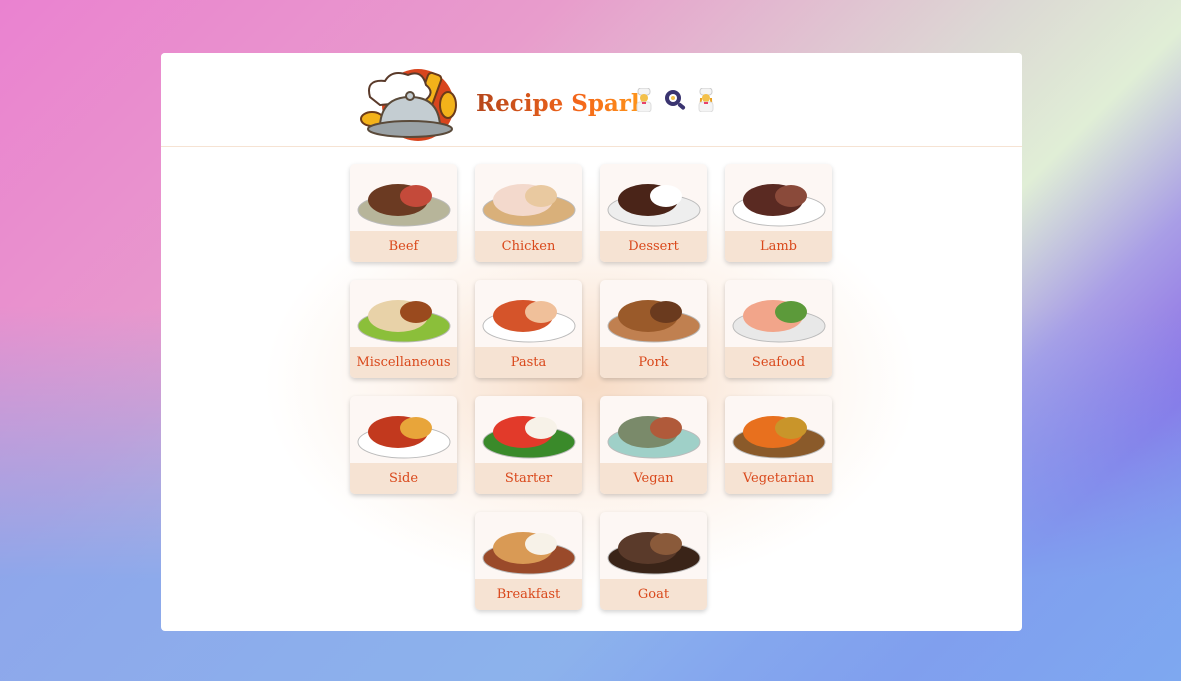  Describe the element at coordinates (778, 478) in the screenshot. I see `category-label: Vegetarian` at that location.